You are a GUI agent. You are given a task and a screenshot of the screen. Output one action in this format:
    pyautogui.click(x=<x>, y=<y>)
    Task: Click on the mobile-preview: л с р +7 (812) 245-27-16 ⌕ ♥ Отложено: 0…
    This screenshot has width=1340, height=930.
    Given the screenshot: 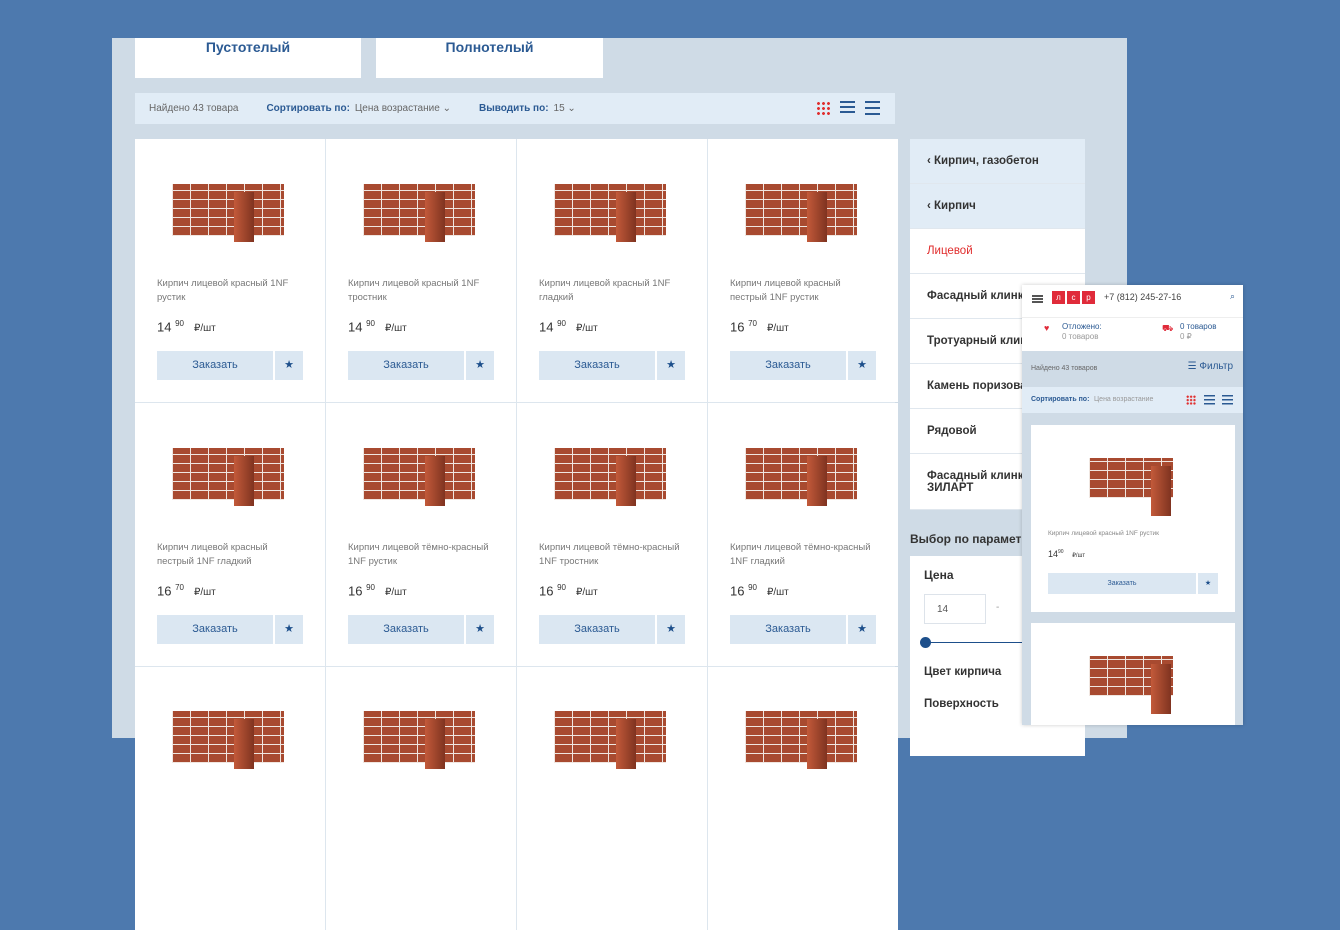 What is the action you would take?
    pyautogui.click(x=1132, y=505)
    